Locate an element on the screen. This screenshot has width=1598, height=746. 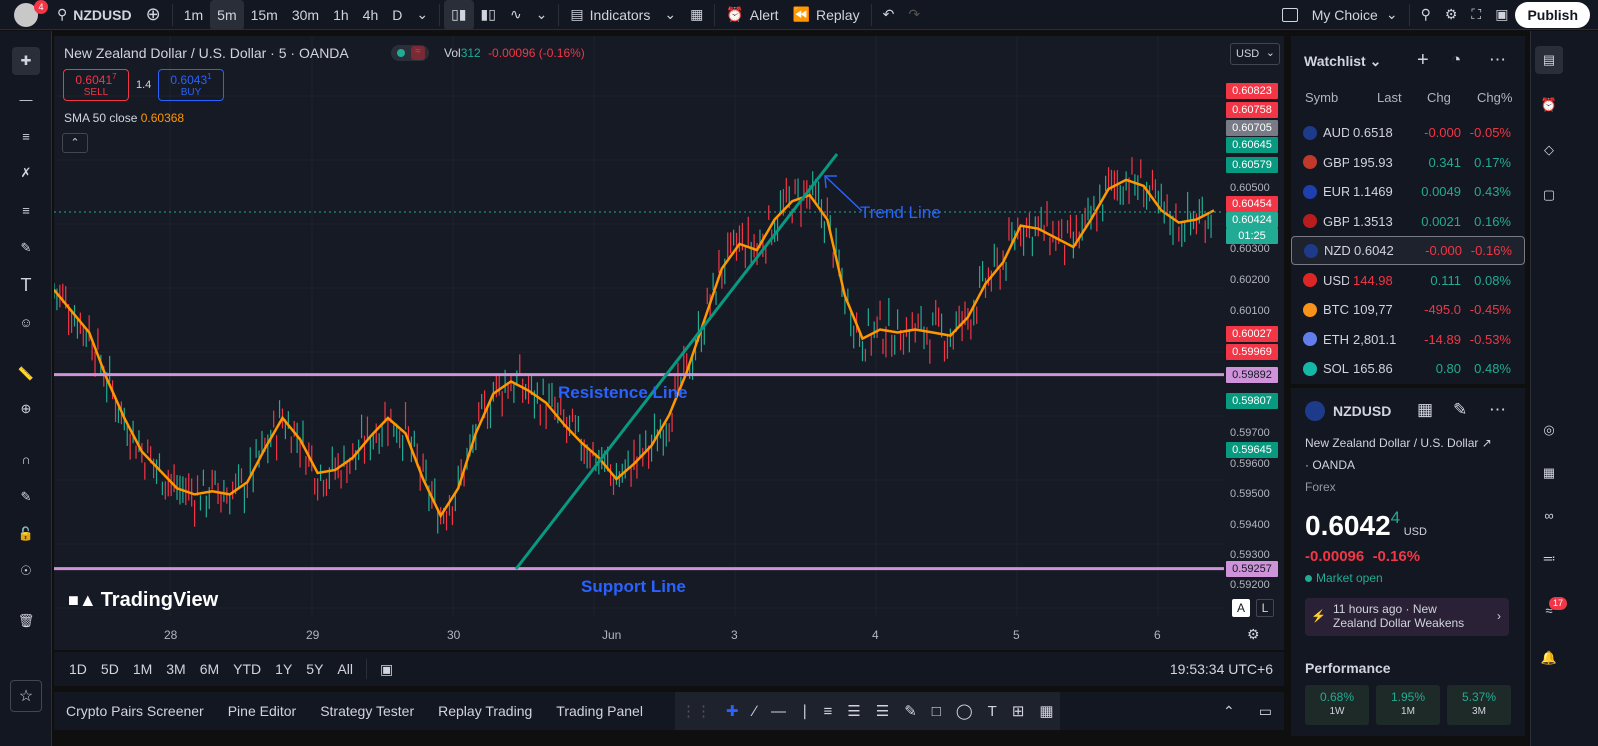
alerts-clock-icon: ⏰ is located at coordinates (1549, 105).